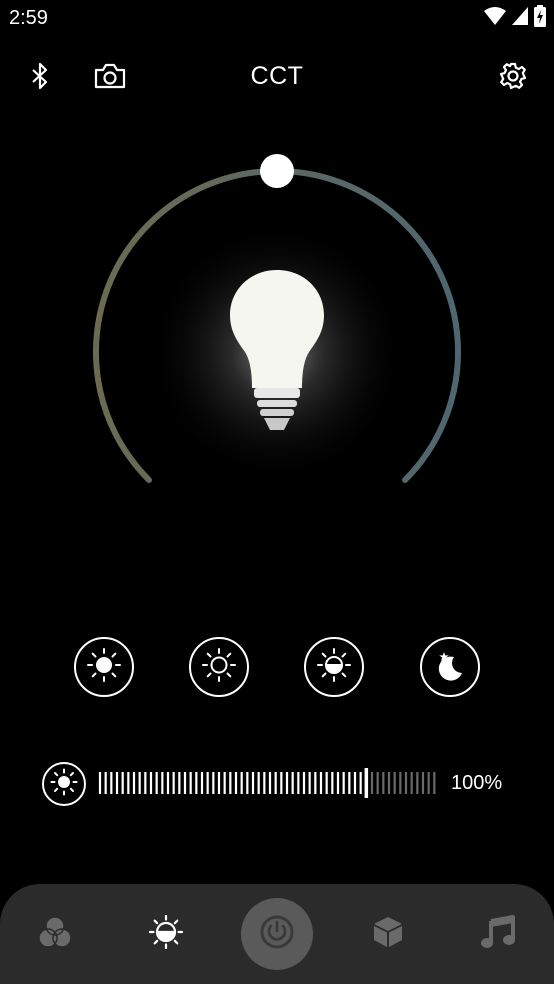 The width and height of the screenshot is (554, 984). What do you see at coordinates (477, 783) in the screenshot?
I see `brightness-value: 100%` at bounding box center [477, 783].